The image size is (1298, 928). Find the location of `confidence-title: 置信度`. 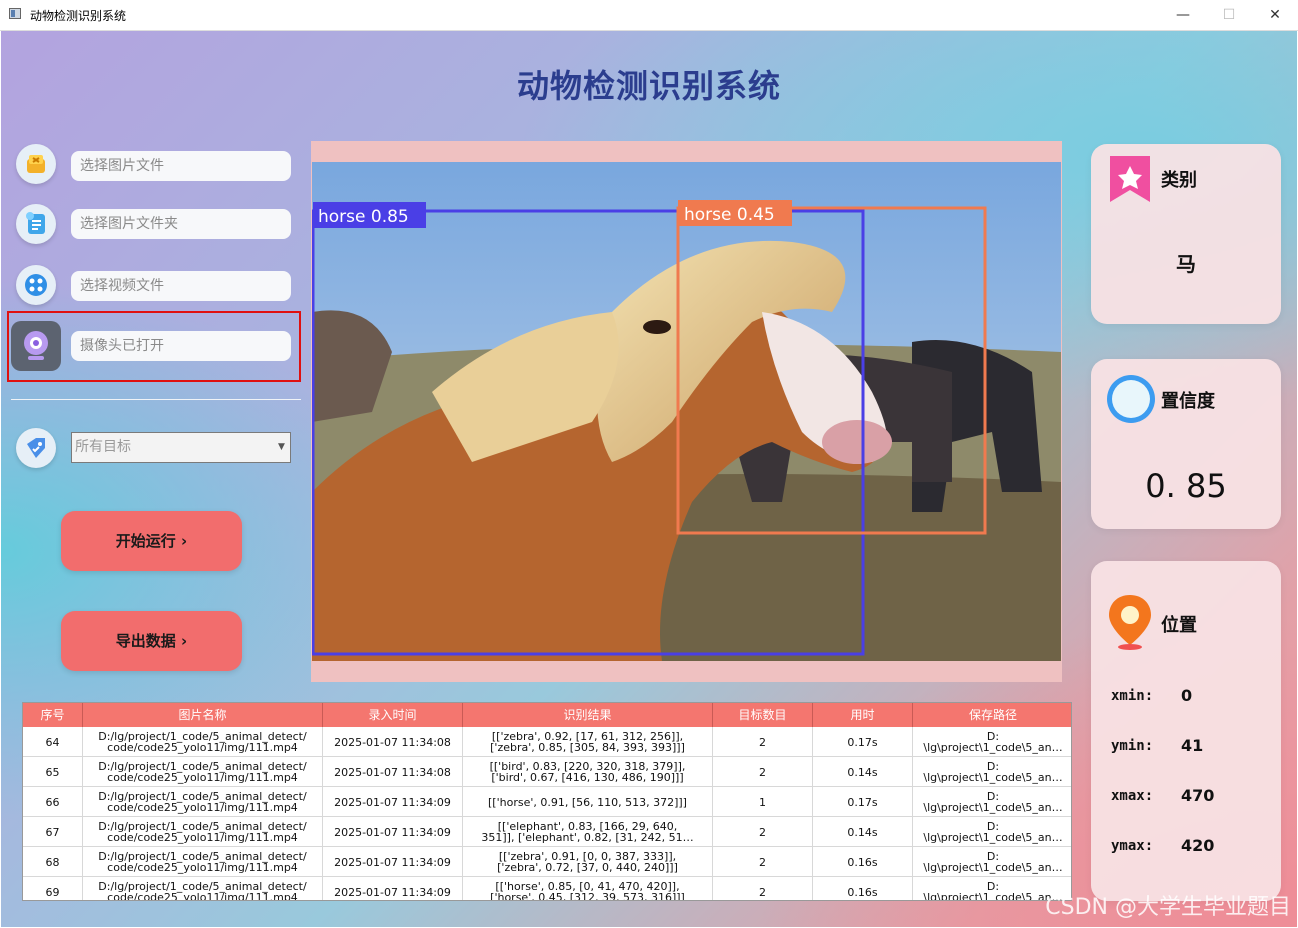

confidence-title: 置信度 is located at coordinates (1188, 401).